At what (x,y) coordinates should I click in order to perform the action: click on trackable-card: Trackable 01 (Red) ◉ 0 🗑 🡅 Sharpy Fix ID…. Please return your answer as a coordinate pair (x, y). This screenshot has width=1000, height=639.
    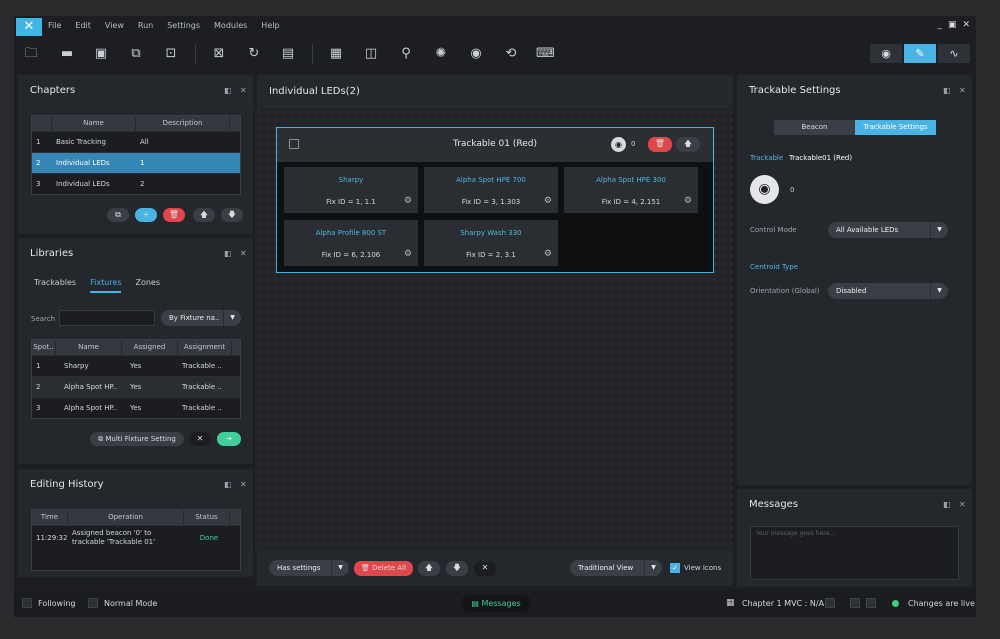
    Looking at the image, I should click on (495, 200).